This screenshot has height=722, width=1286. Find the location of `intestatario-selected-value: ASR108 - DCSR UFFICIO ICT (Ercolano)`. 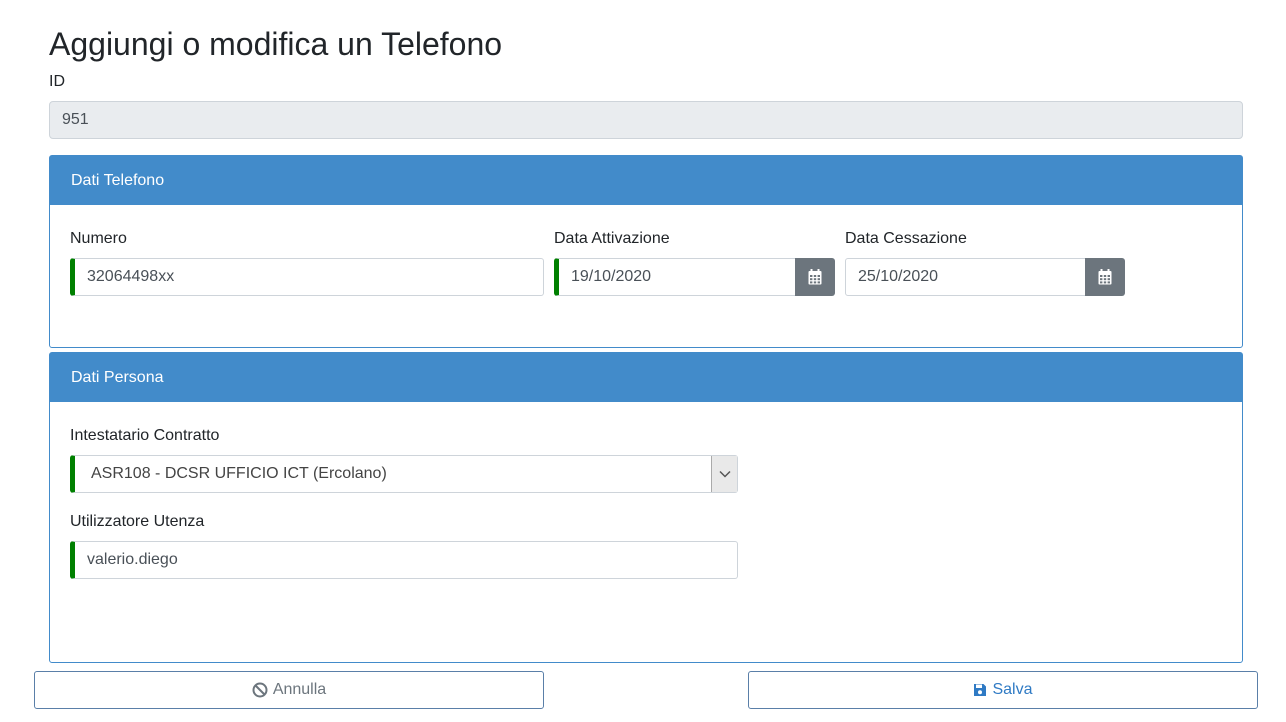

intestatario-selected-value: ASR108 - DCSR UFFICIO ICT (Ercolano) is located at coordinates (239, 473).